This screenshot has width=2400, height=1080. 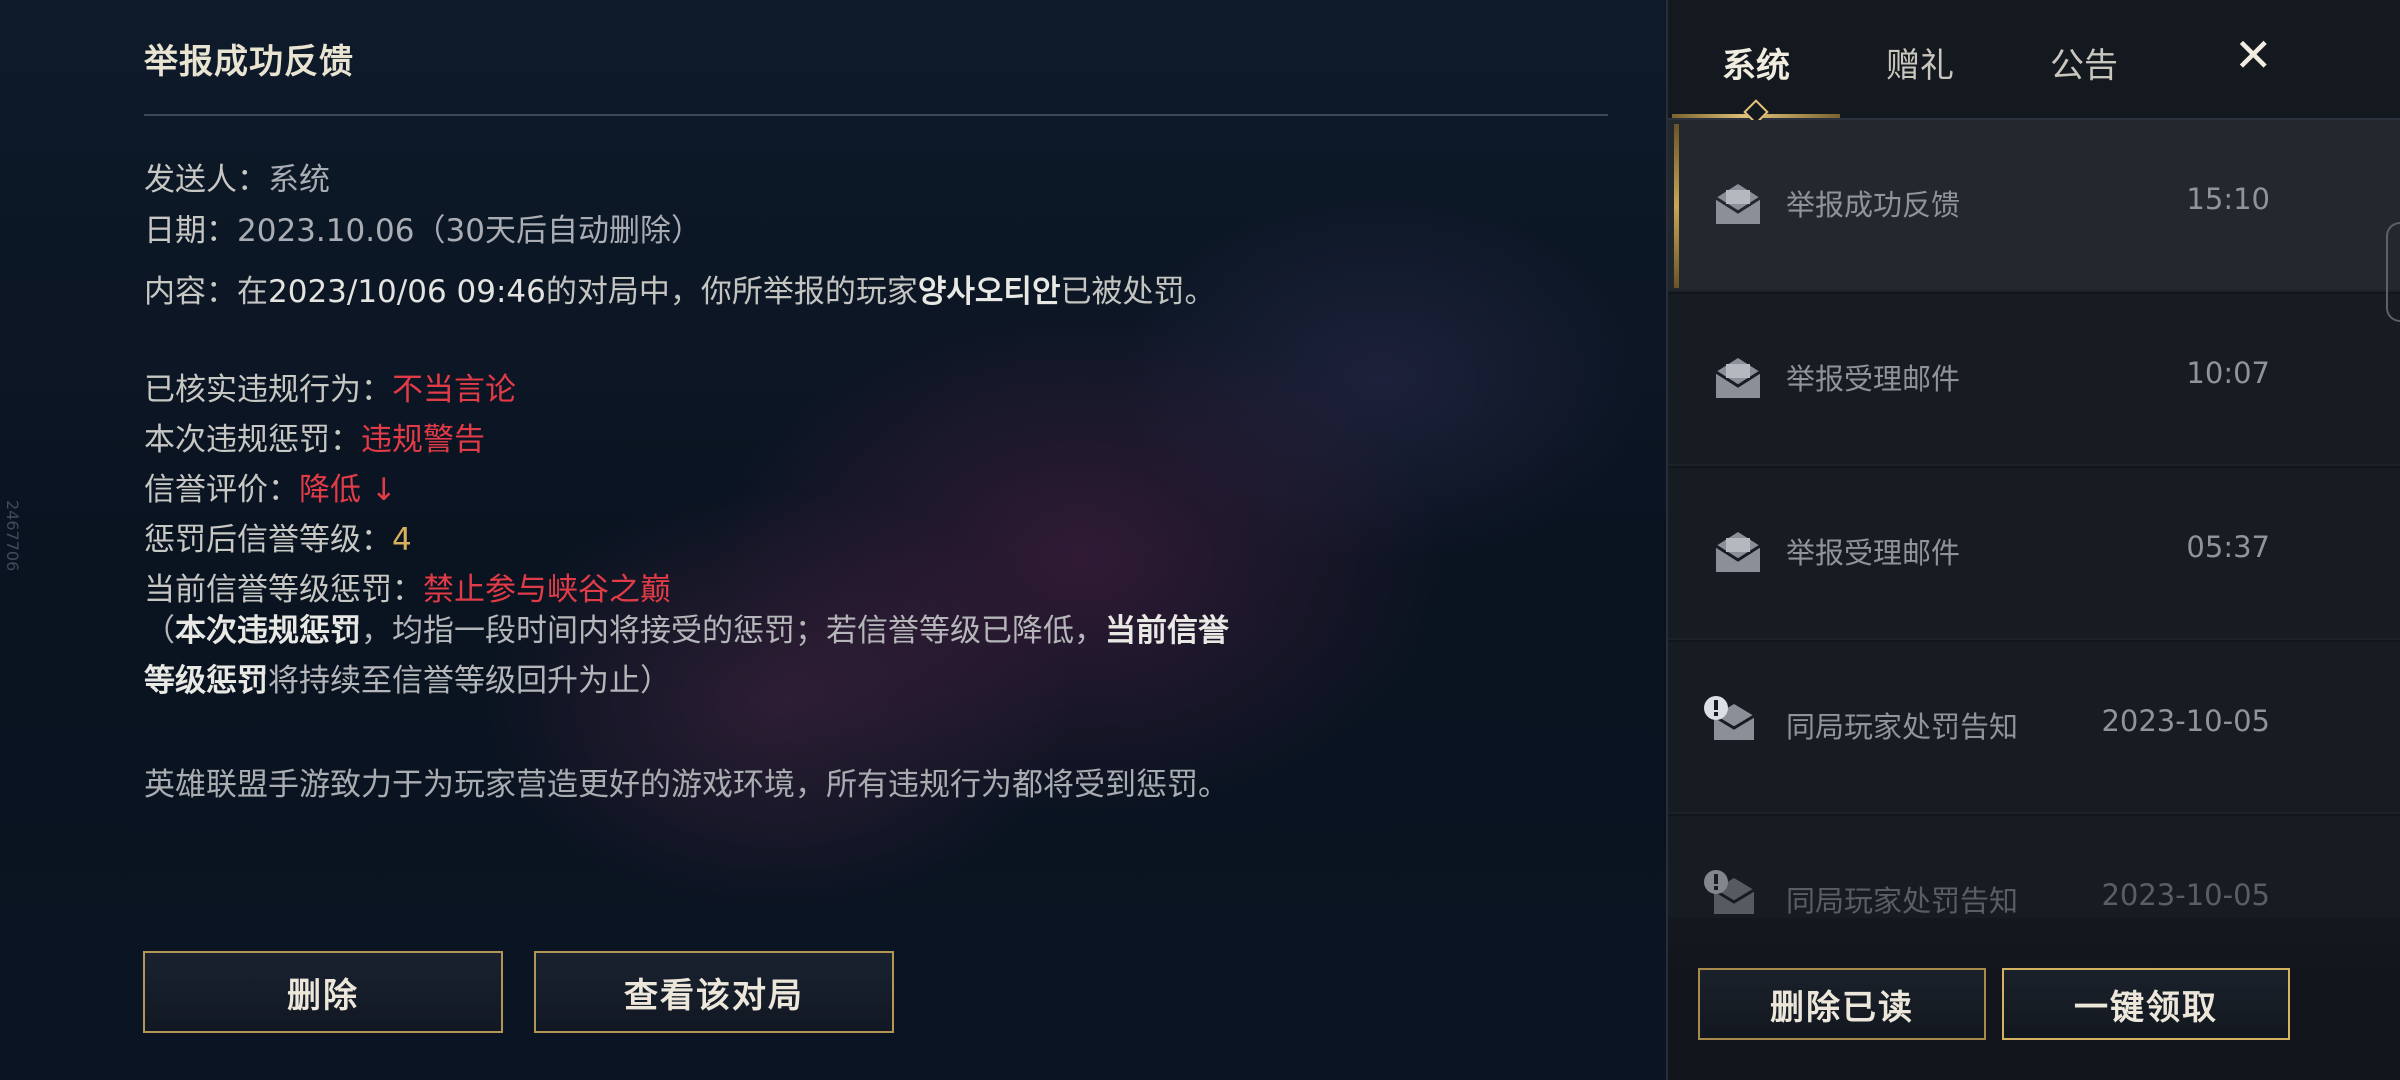 What do you see at coordinates (2034, 728) in the screenshot?
I see `mail-list-item: 同局玩家处罚告知 2023-10-05` at bounding box center [2034, 728].